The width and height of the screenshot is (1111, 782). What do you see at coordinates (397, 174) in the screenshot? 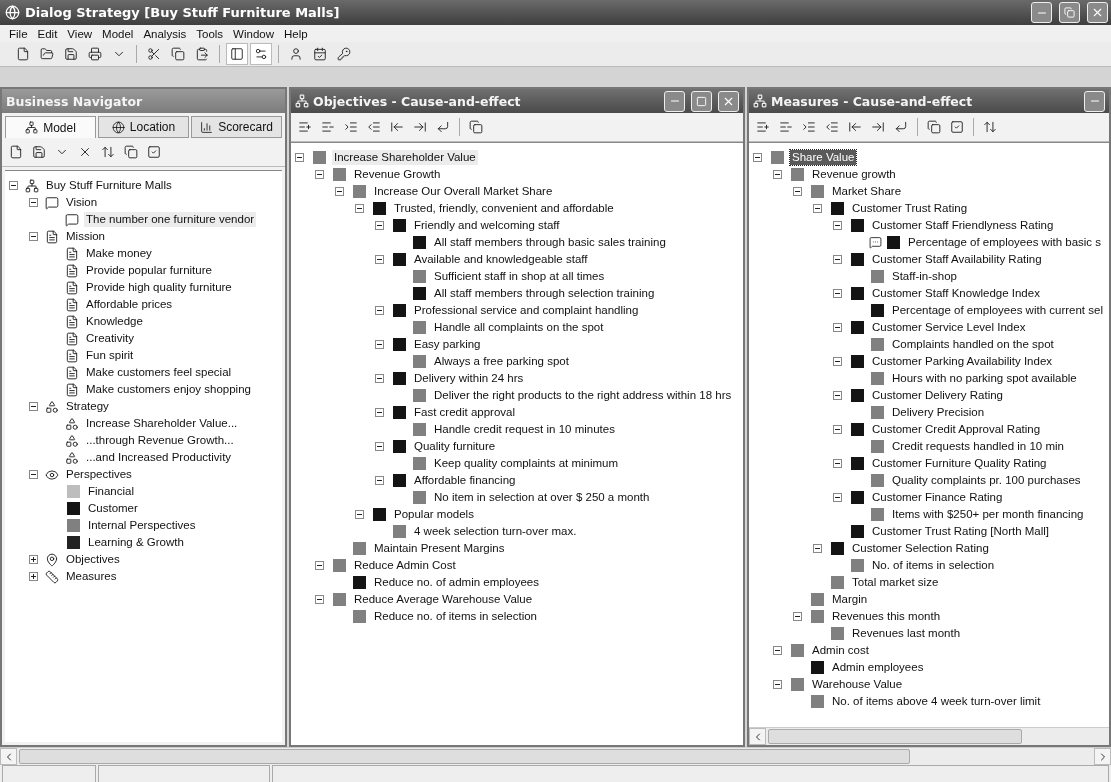
I see `tree-item: Revenue Growth` at bounding box center [397, 174].